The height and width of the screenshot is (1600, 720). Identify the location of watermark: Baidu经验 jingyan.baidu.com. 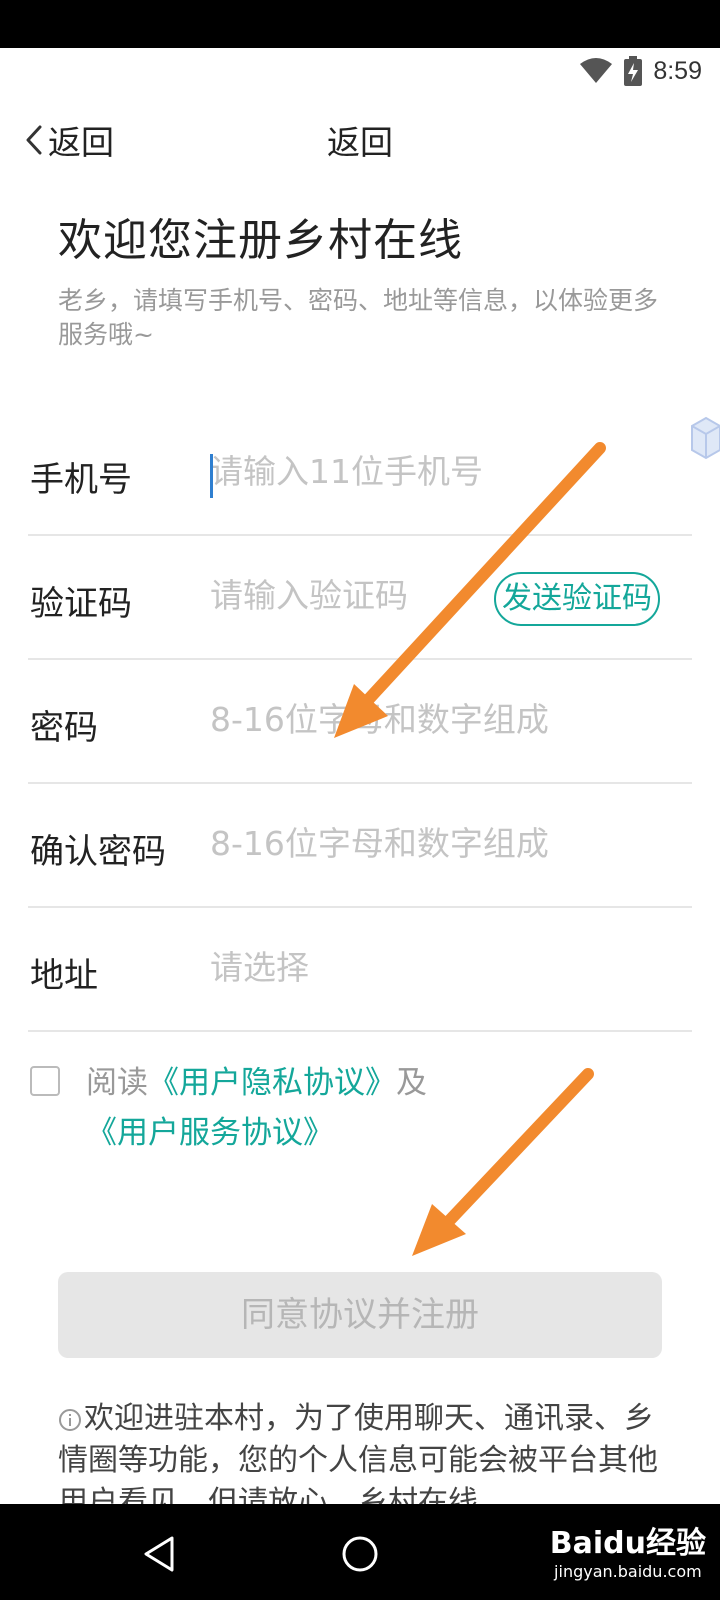
(628, 1549).